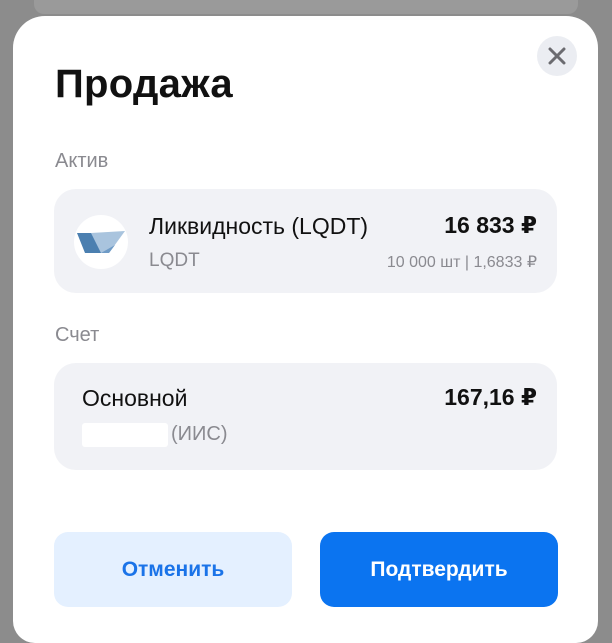  What do you see at coordinates (305, 416) in the screenshot?
I see `account-card: Основной (ИИС) 167,16 ₽` at bounding box center [305, 416].